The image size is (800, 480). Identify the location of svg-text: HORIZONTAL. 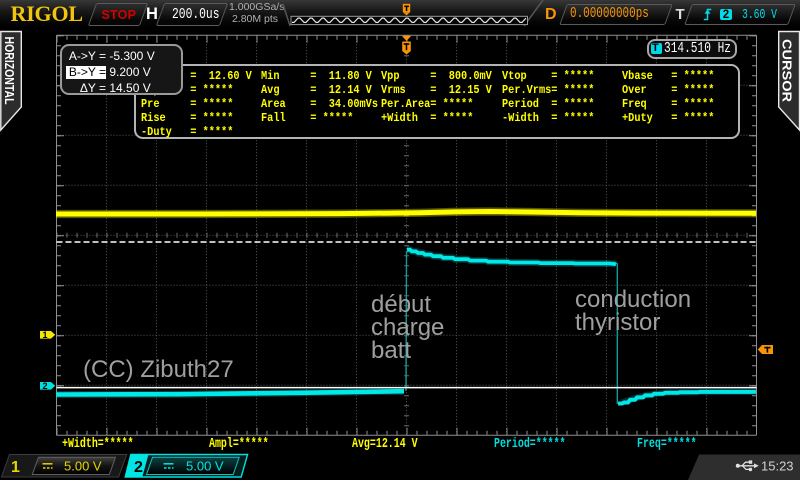
(9, 71).